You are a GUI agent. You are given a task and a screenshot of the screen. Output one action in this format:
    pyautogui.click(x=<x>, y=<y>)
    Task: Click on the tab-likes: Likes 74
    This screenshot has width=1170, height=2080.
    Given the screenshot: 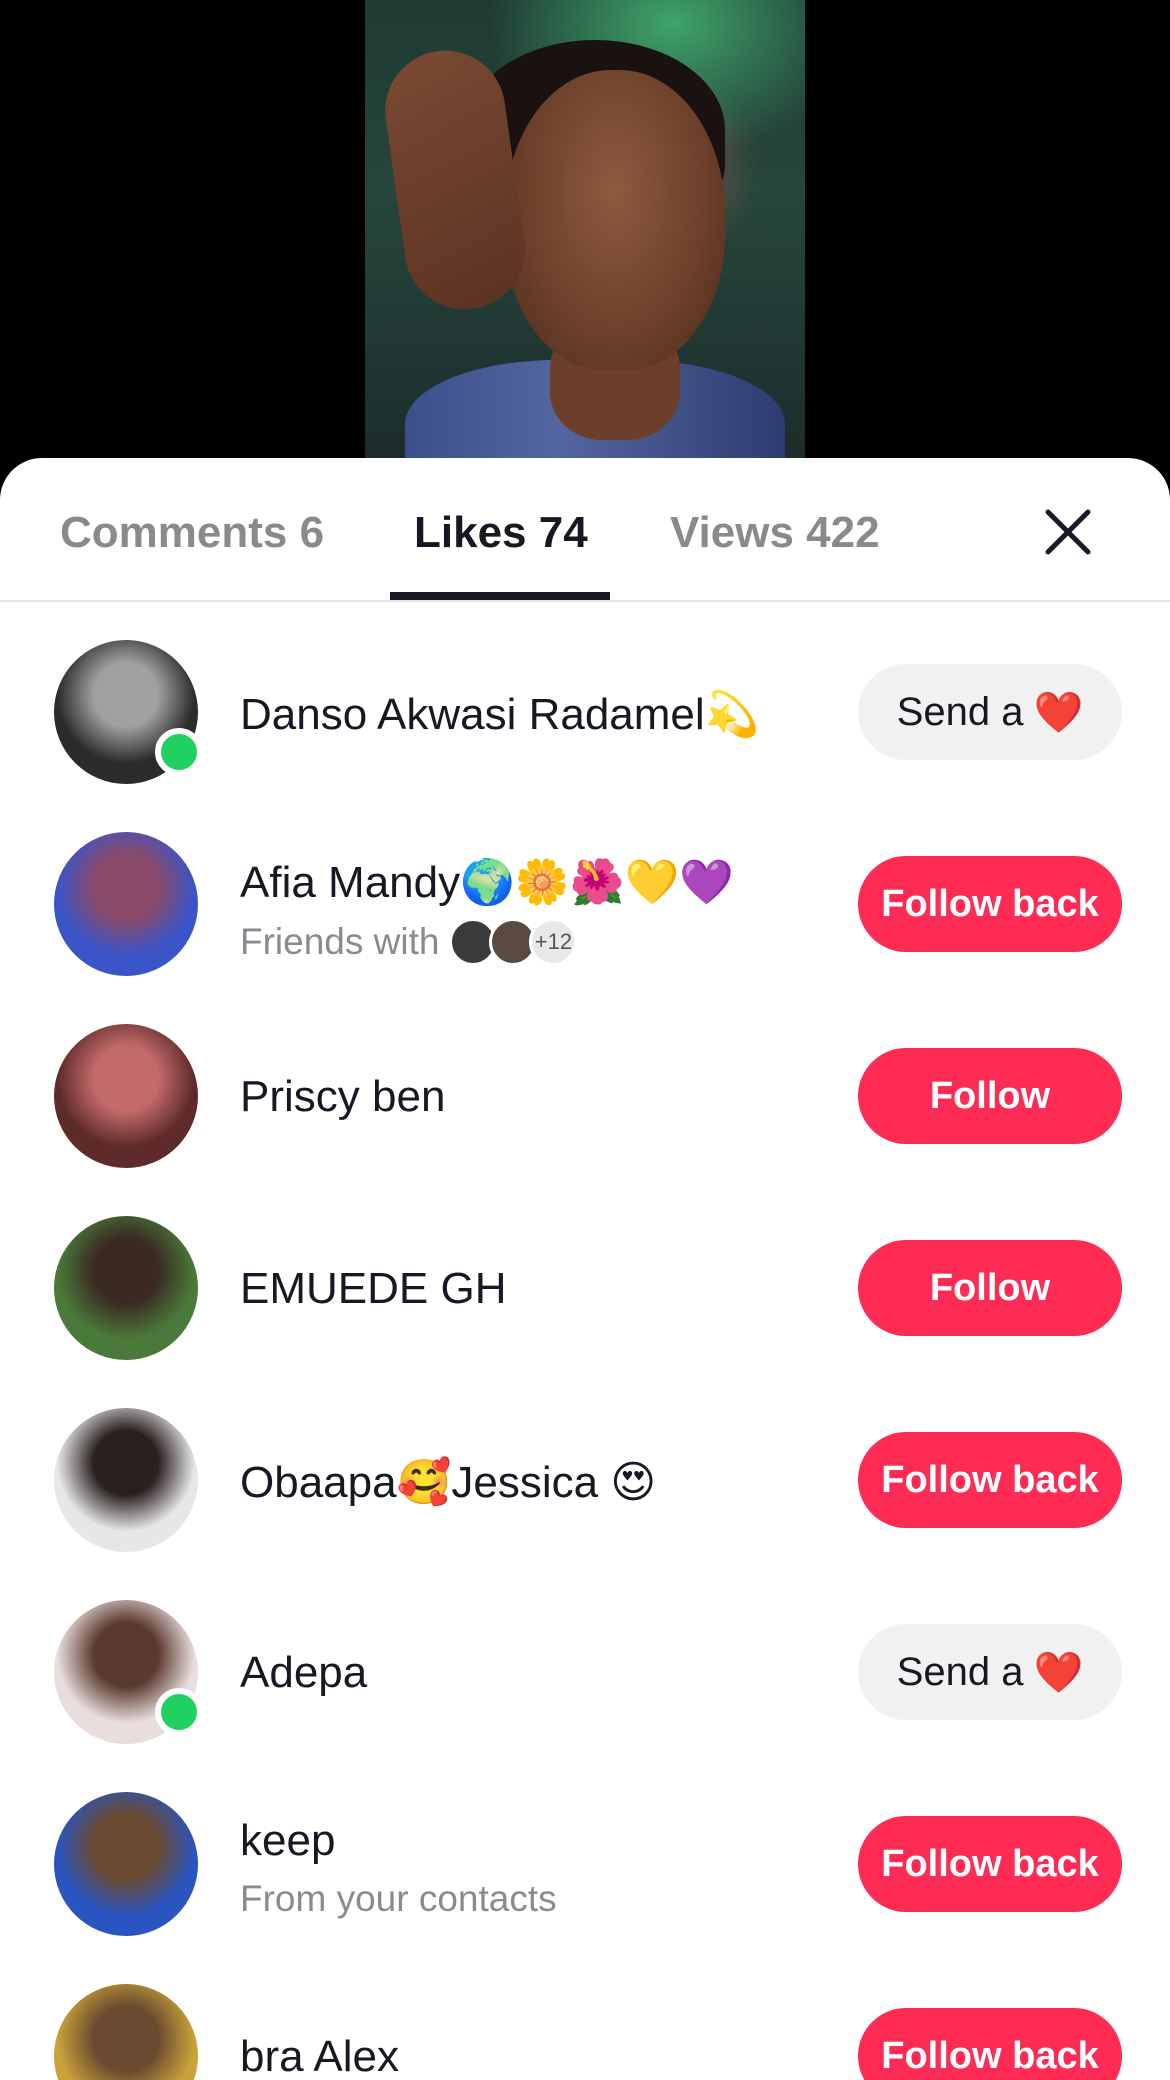 What is the action you would take?
    pyautogui.click(x=501, y=533)
    